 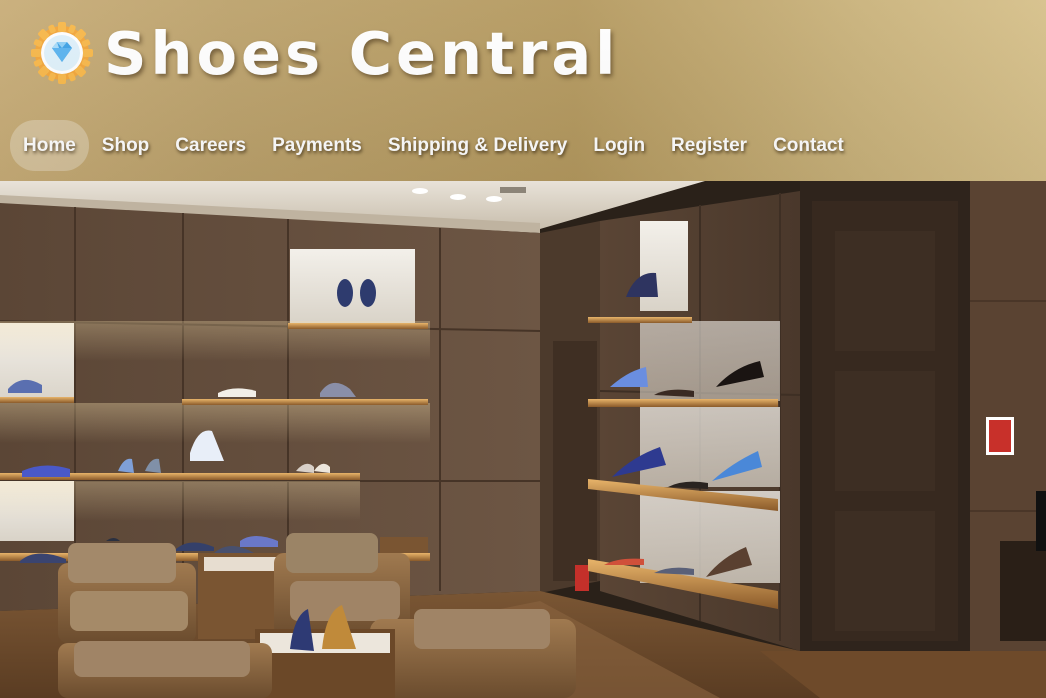 I want to click on nav-payments: Payments, so click(x=317, y=145).